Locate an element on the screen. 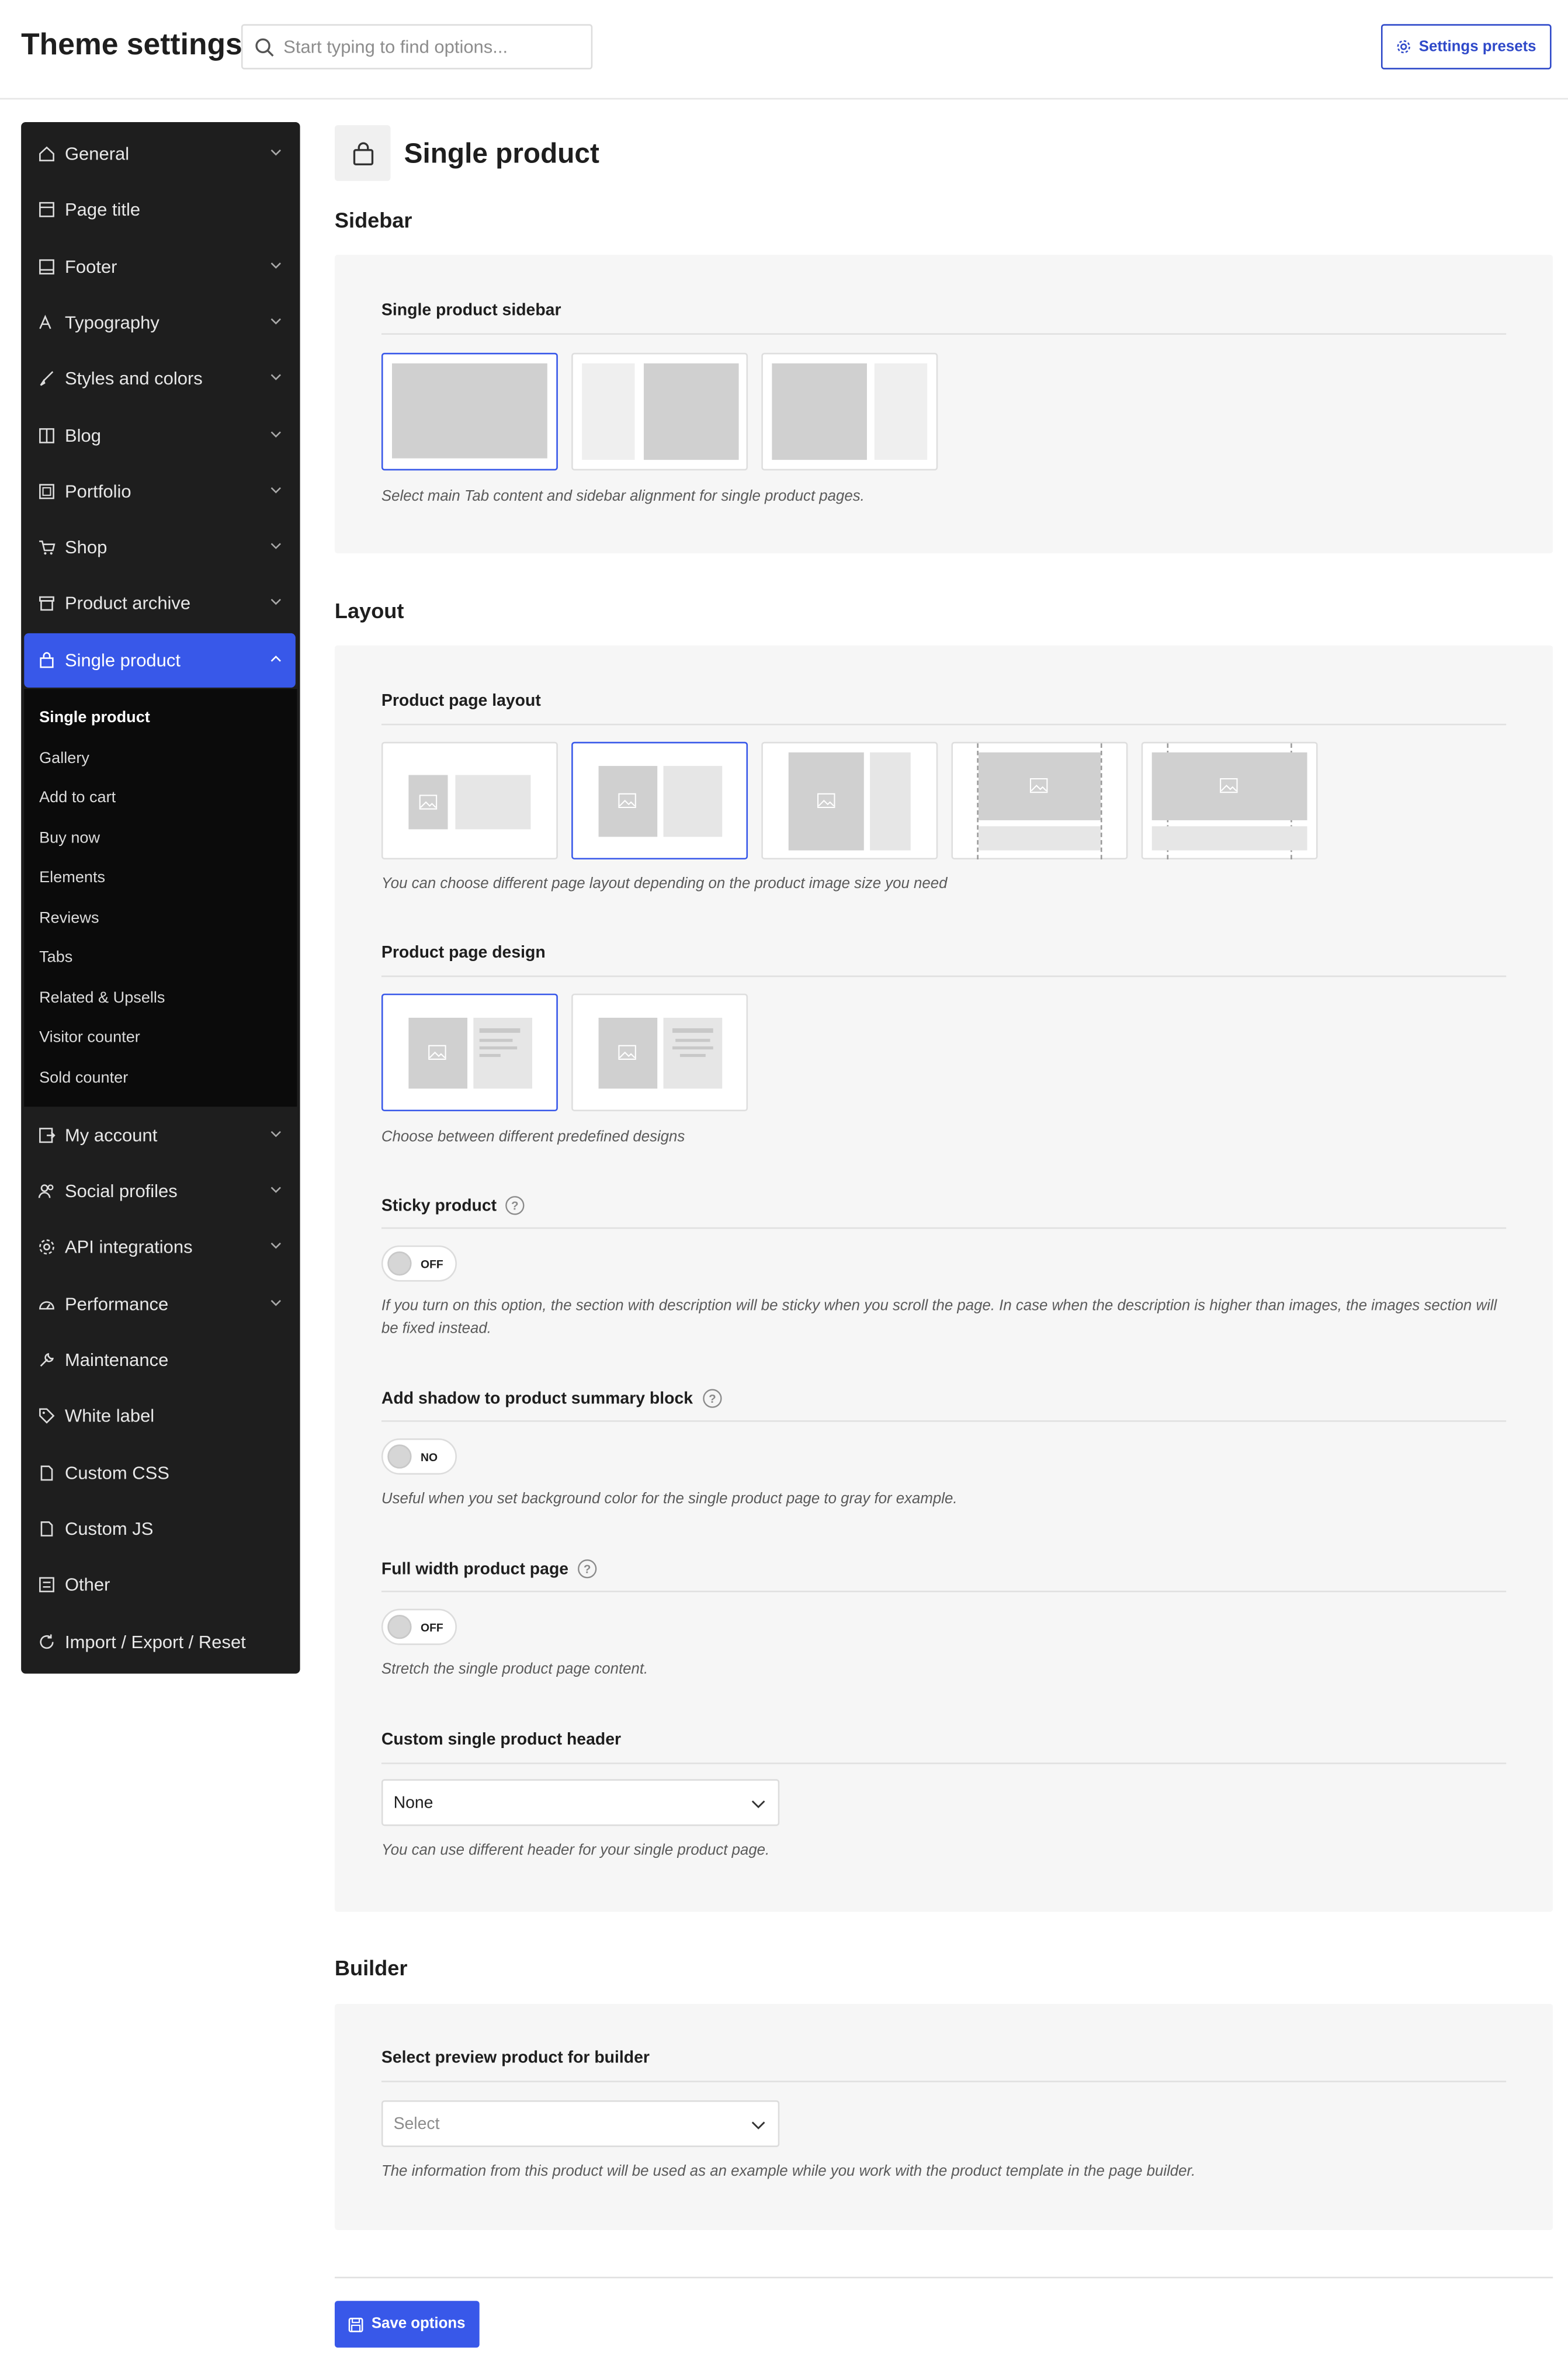 The image size is (1568, 2365). blog-icon is located at coordinates (46, 435).